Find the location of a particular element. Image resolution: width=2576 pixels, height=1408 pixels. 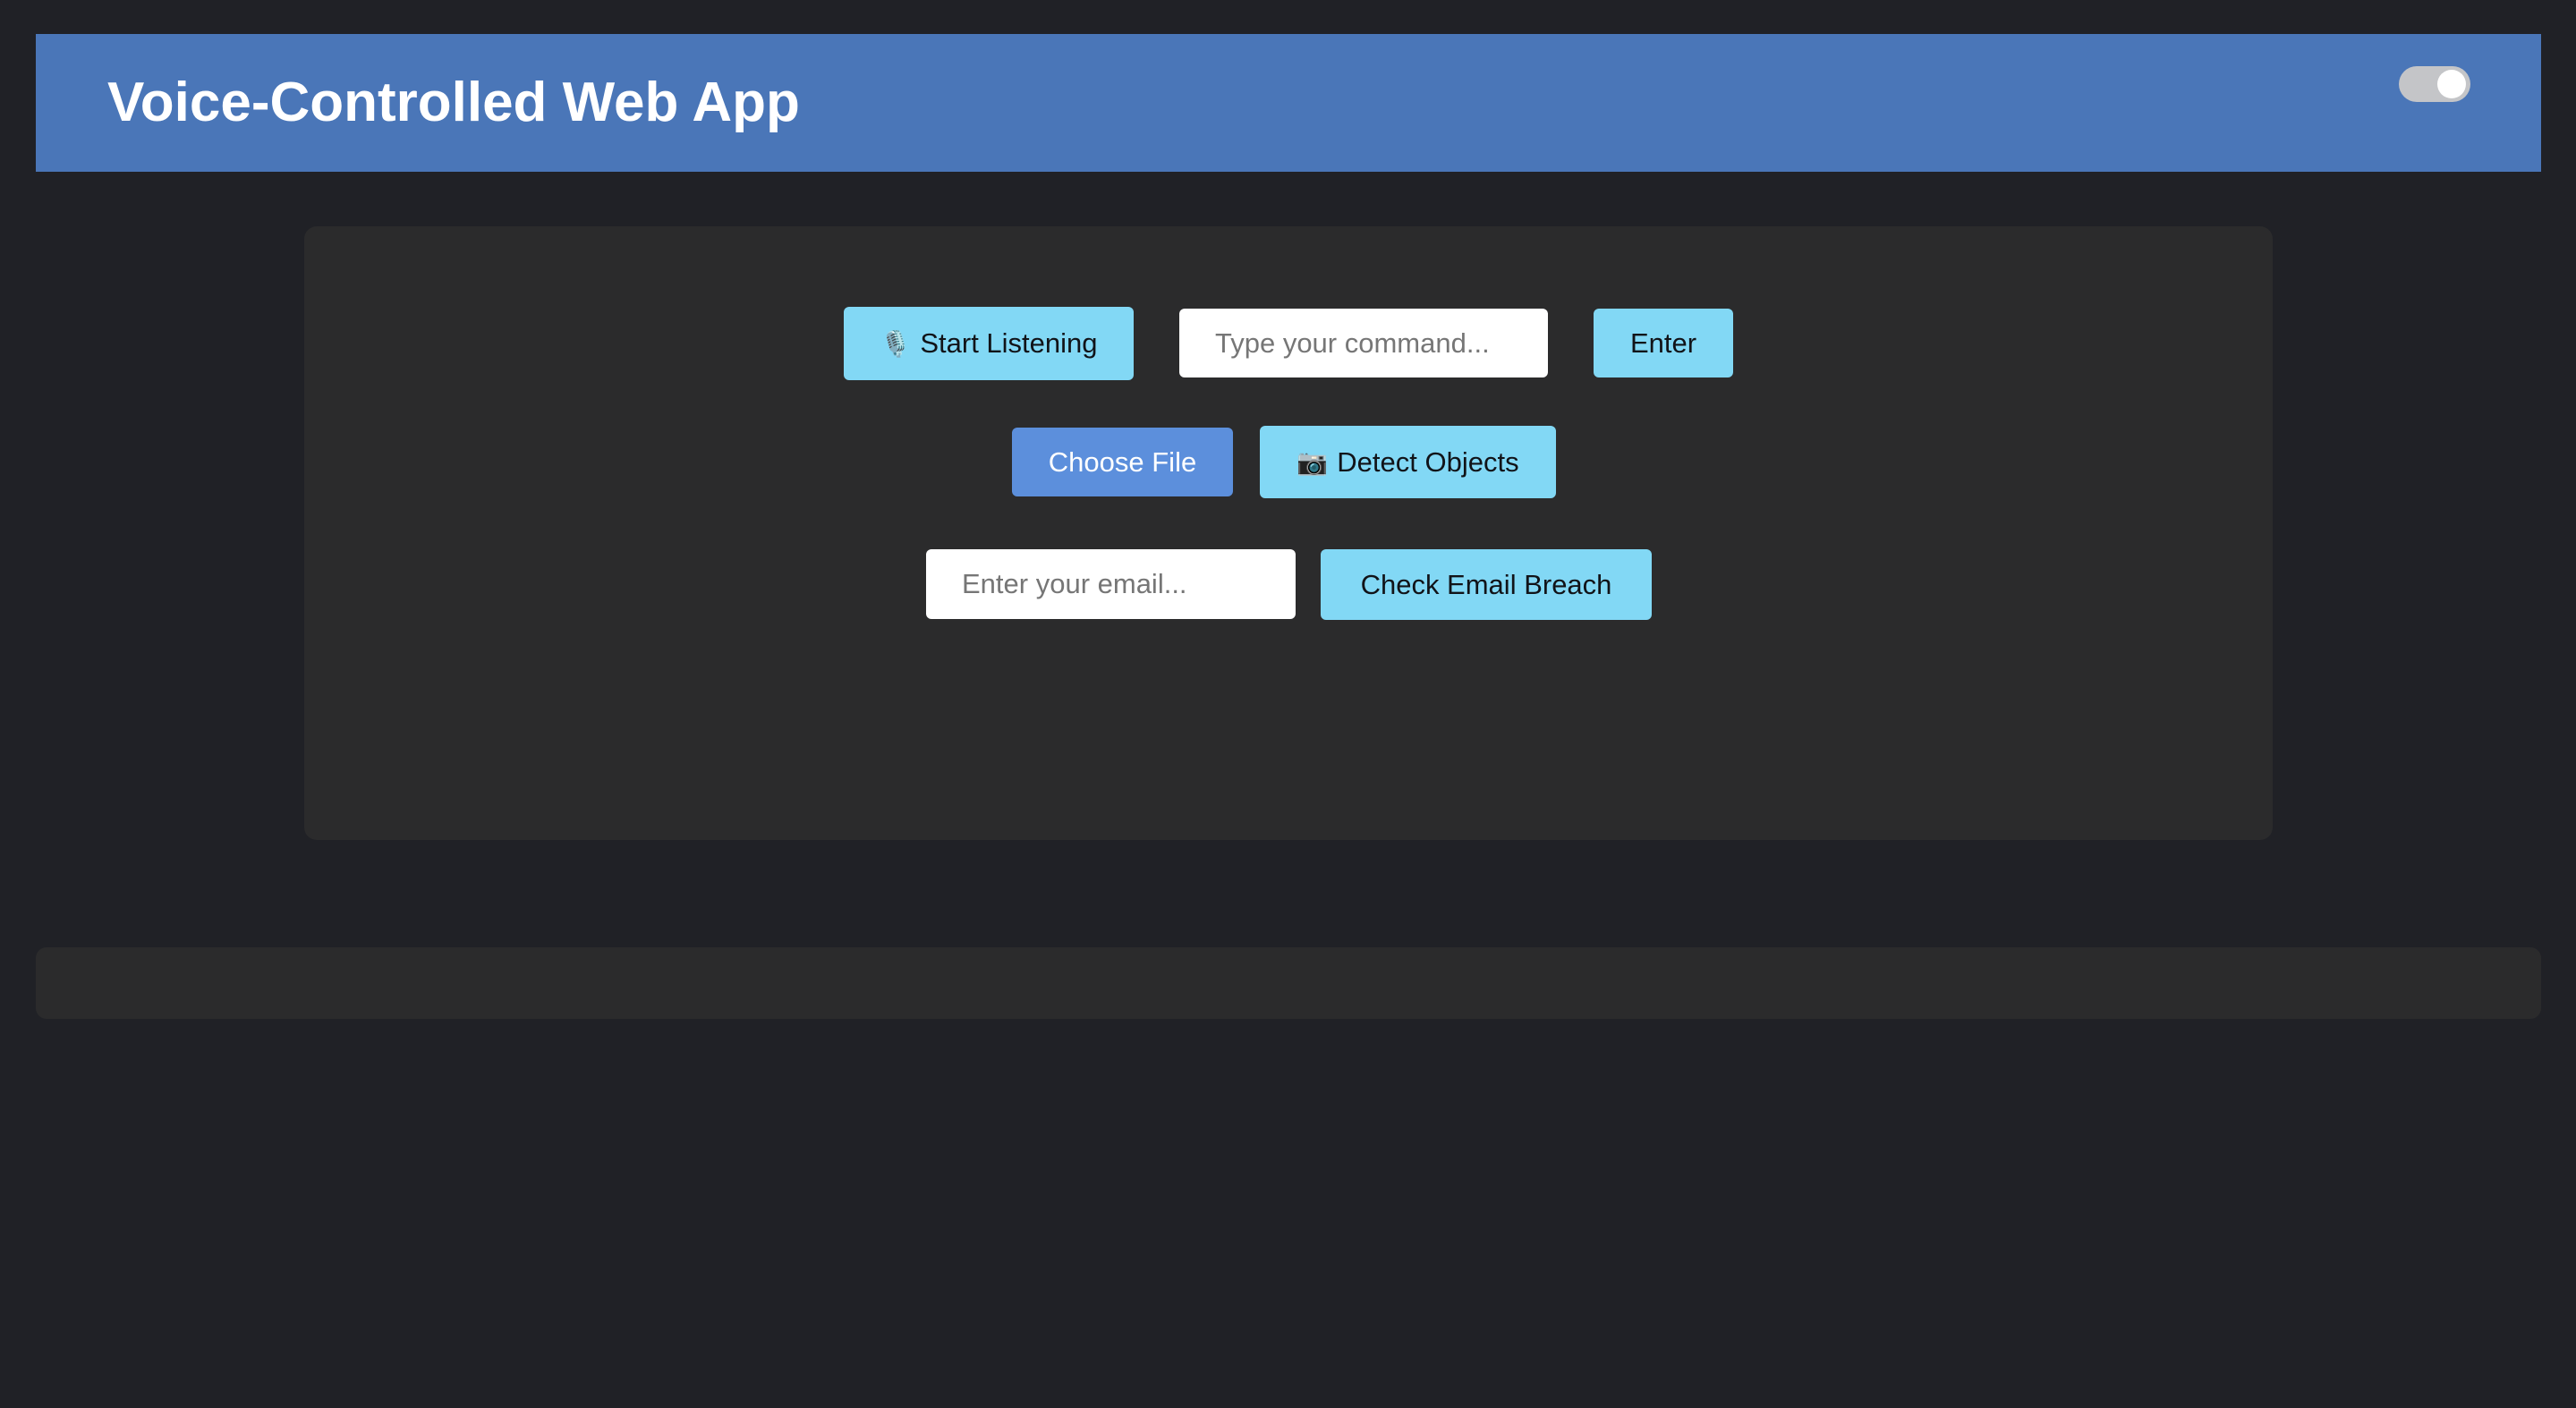

choose-file-button: Choose File is located at coordinates (1122, 462).